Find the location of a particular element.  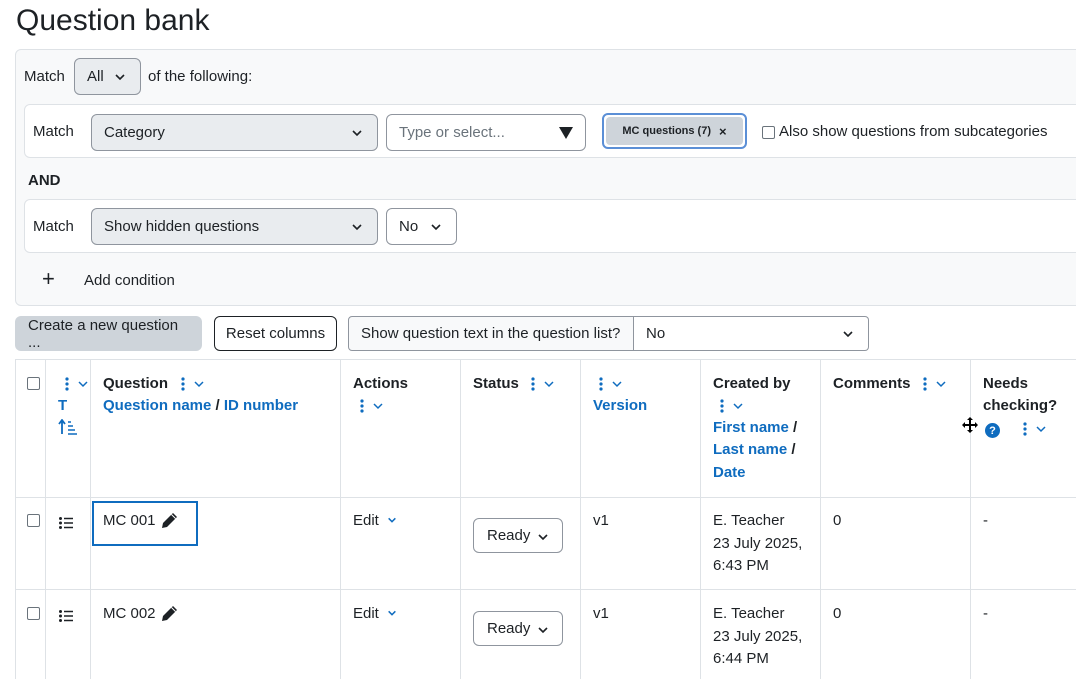

show-text-label: Show question text in the question list? is located at coordinates (491, 333).